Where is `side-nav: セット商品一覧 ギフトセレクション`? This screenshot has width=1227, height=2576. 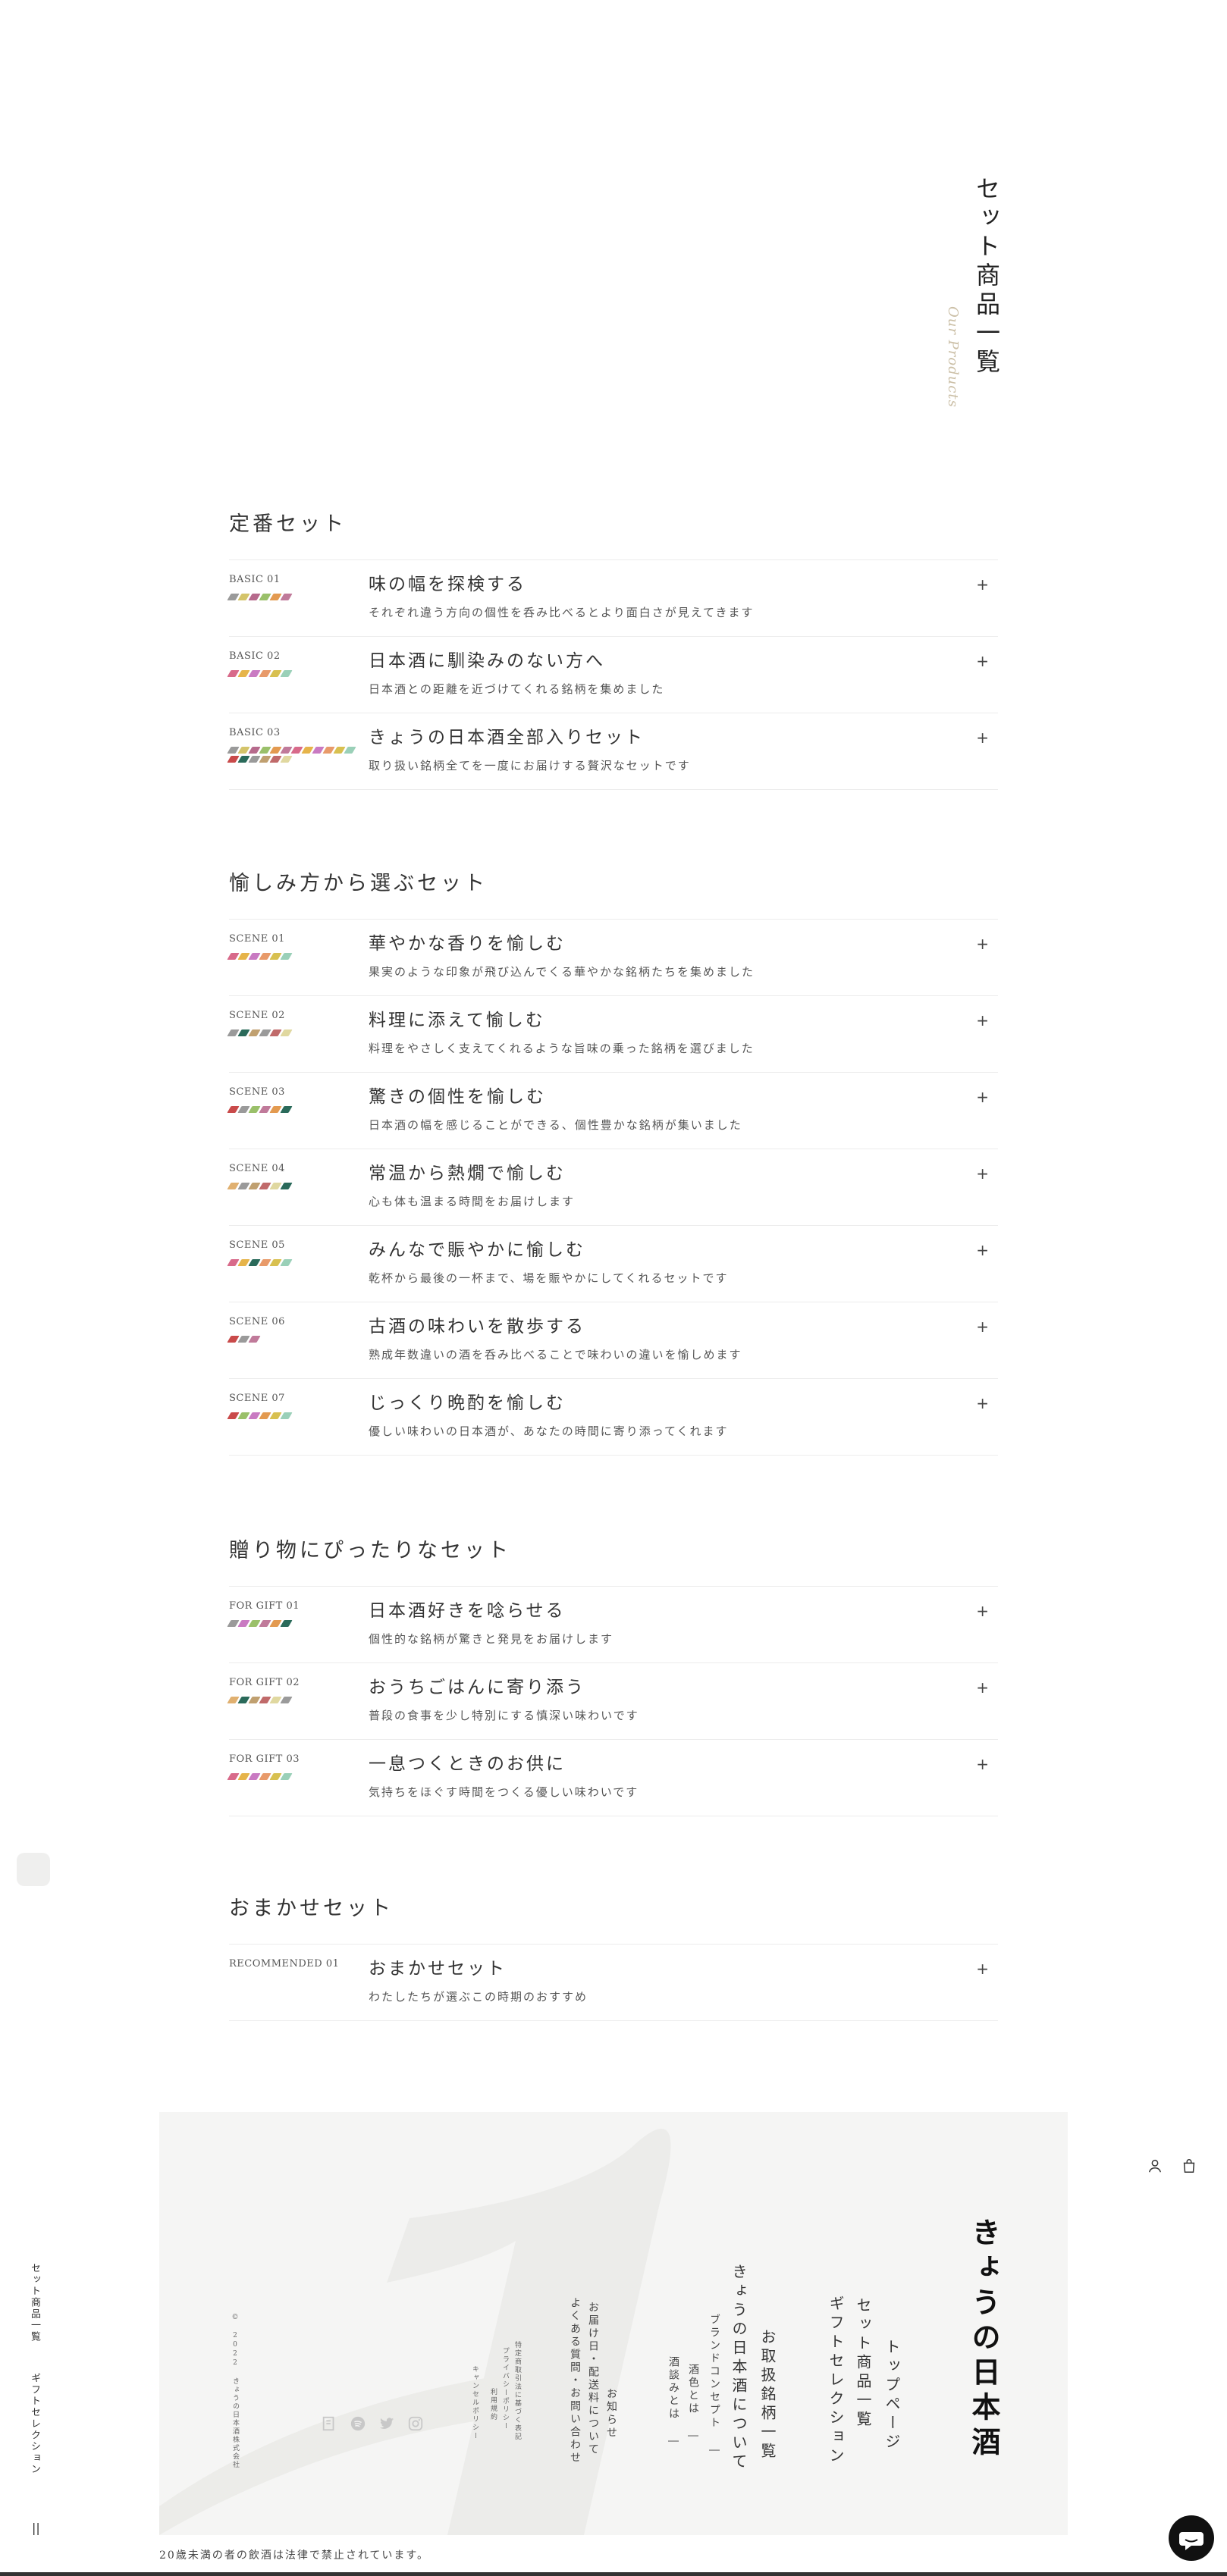 side-nav: セット商品一覧 ギフトセレクション is located at coordinates (34, 2369).